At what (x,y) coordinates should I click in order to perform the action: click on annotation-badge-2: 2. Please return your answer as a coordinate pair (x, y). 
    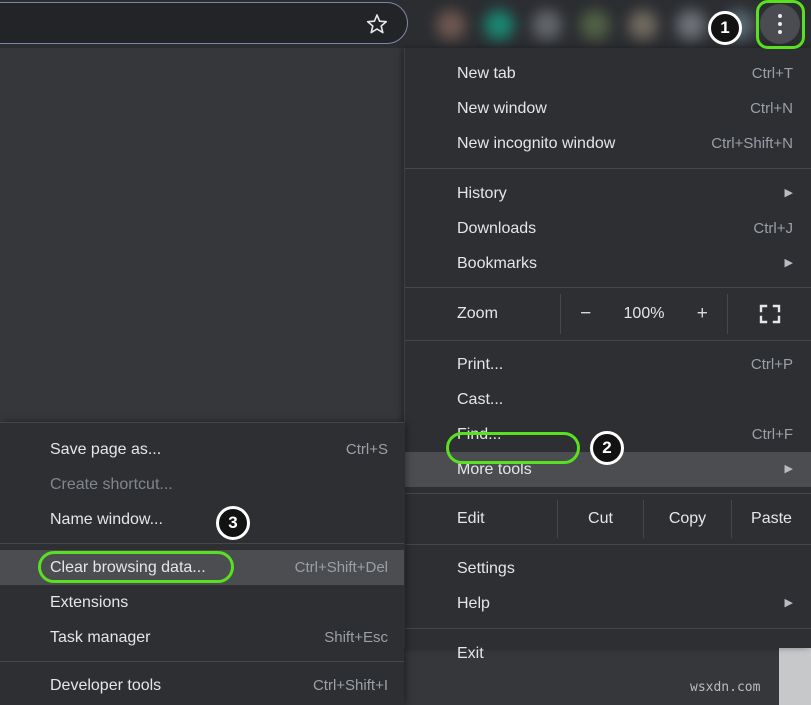
    Looking at the image, I should click on (607, 448).